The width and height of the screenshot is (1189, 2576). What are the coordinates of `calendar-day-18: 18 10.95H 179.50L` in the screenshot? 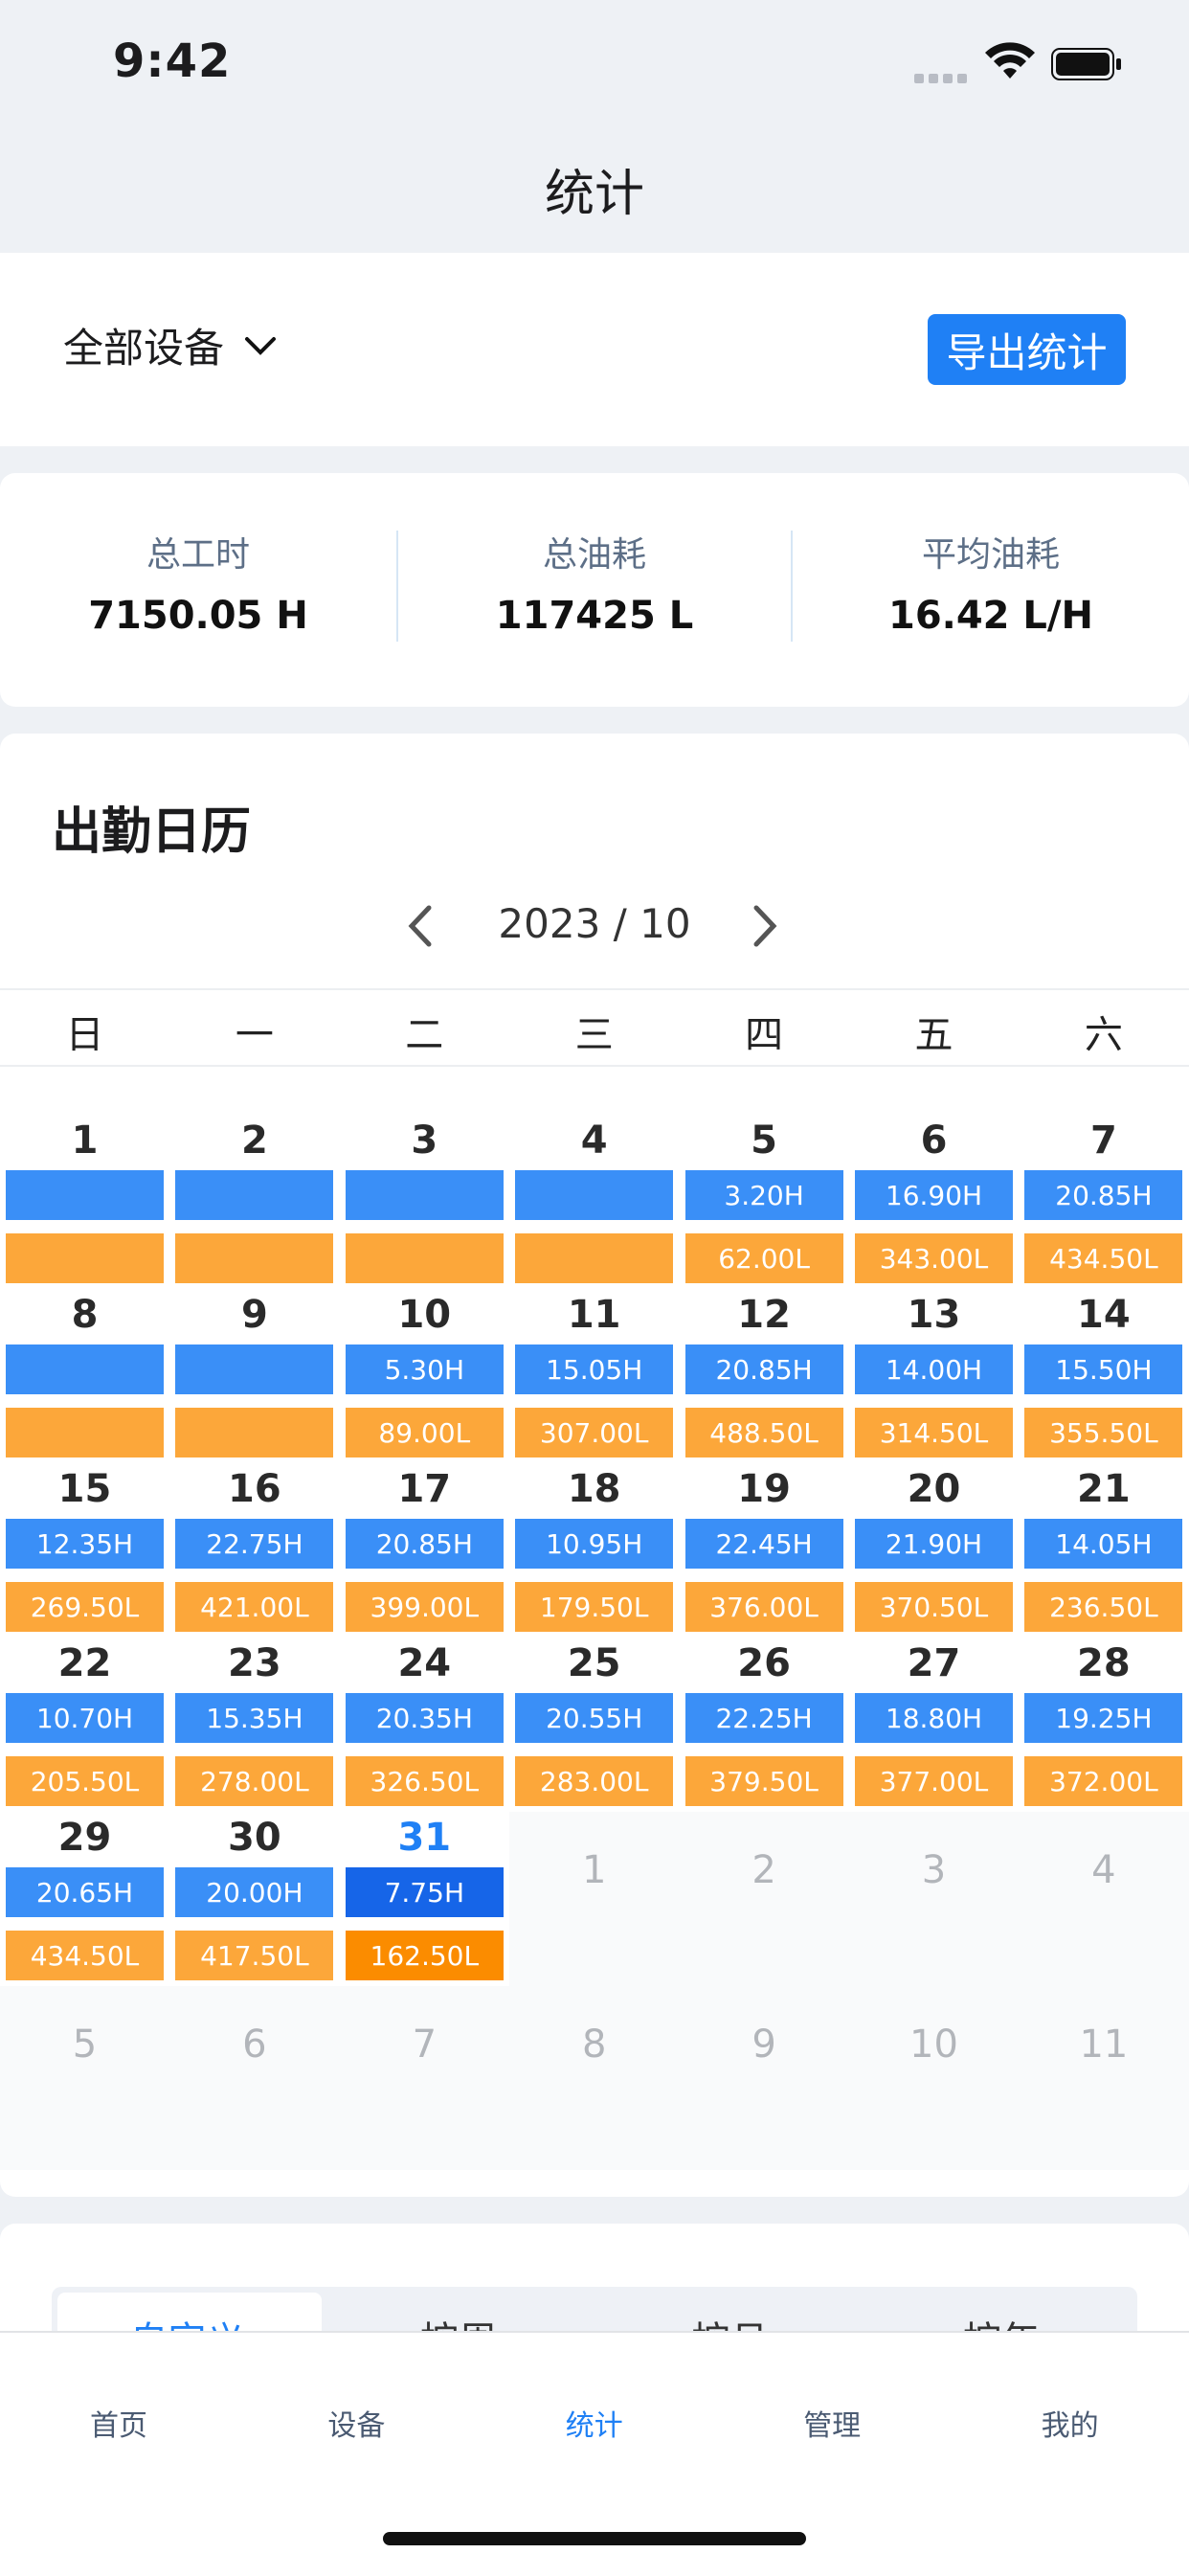 It's located at (594, 1550).